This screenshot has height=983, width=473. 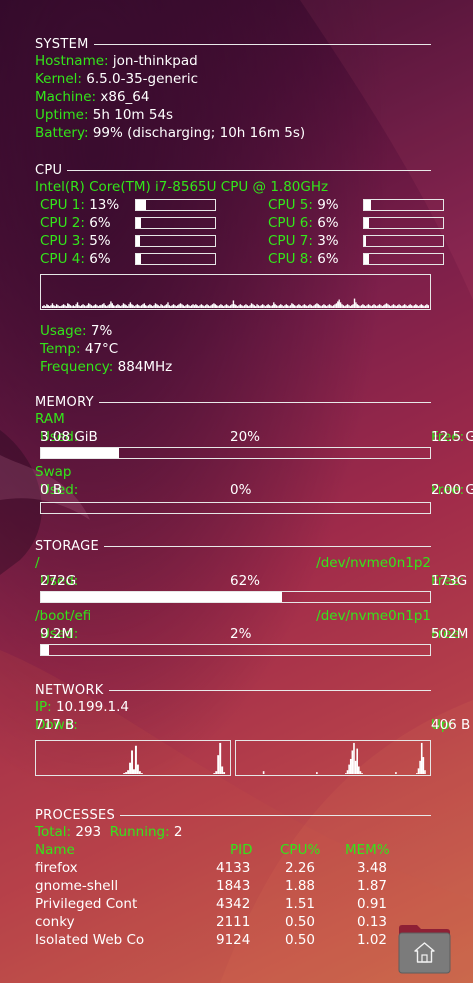 What do you see at coordinates (235, 292) in the screenshot?
I see `cpu-usage-graph` at bounding box center [235, 292].